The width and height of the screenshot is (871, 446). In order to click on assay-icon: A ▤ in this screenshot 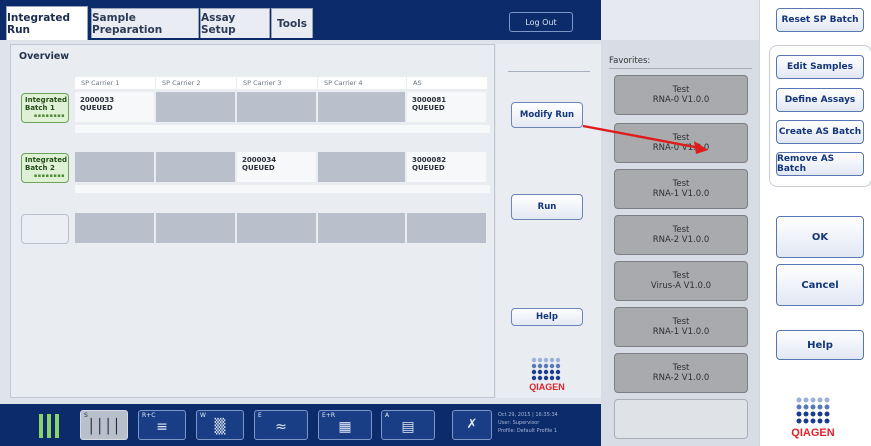, I will do `click(408, 425)`.